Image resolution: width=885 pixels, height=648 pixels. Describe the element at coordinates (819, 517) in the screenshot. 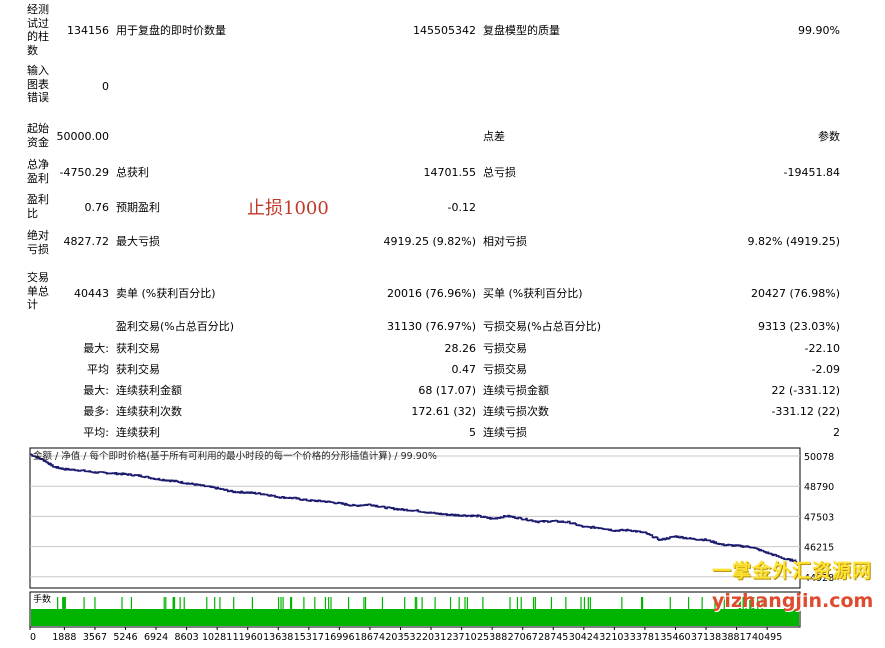

I see `y-tick-label: 47503` at that location.